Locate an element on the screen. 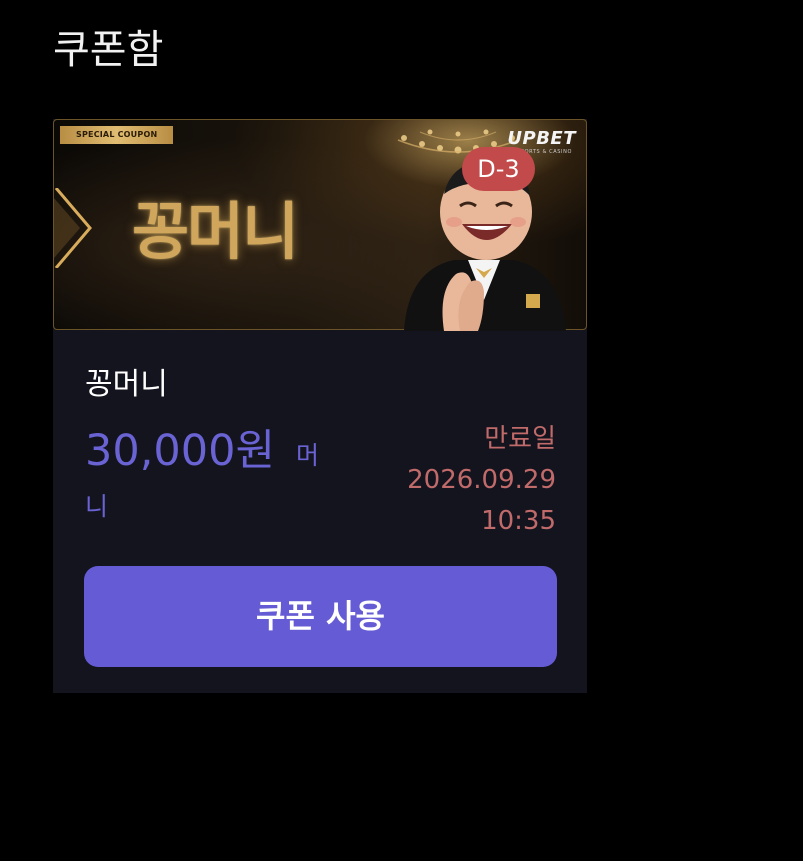 The height and width of the screenshot is (861, 803). use-coupon-button: 쿠폰 사용 is located at coordinates (320, 616).